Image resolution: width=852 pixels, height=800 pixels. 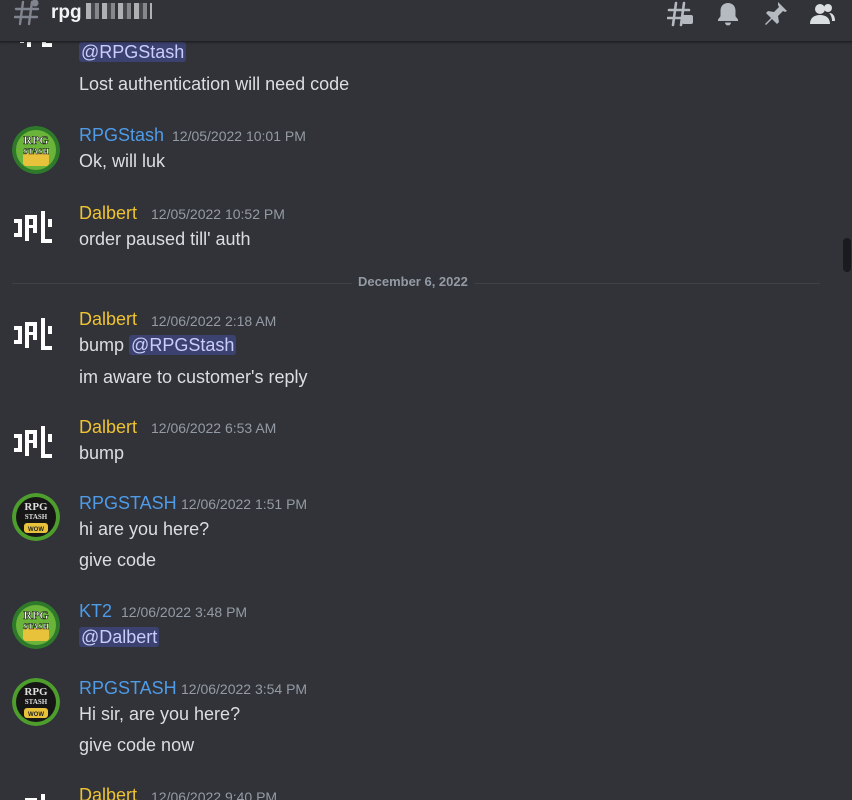 I want to click on redacted-channel-name, so click(x=119, y=11).